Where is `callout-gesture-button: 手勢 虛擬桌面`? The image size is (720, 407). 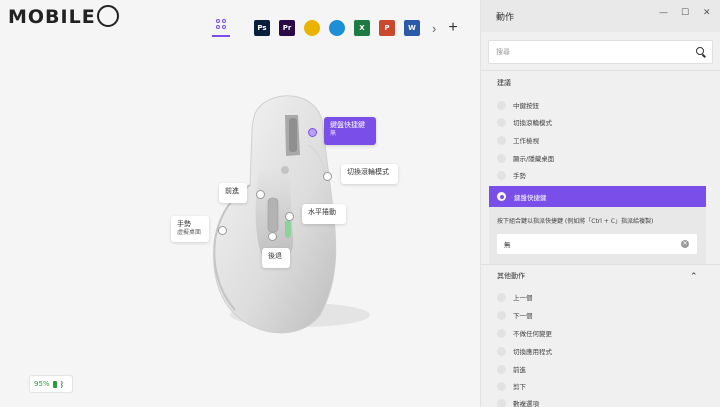 callout-gesture-button: 手勢 虛擬桌面 is located at coordinates (190, 229).